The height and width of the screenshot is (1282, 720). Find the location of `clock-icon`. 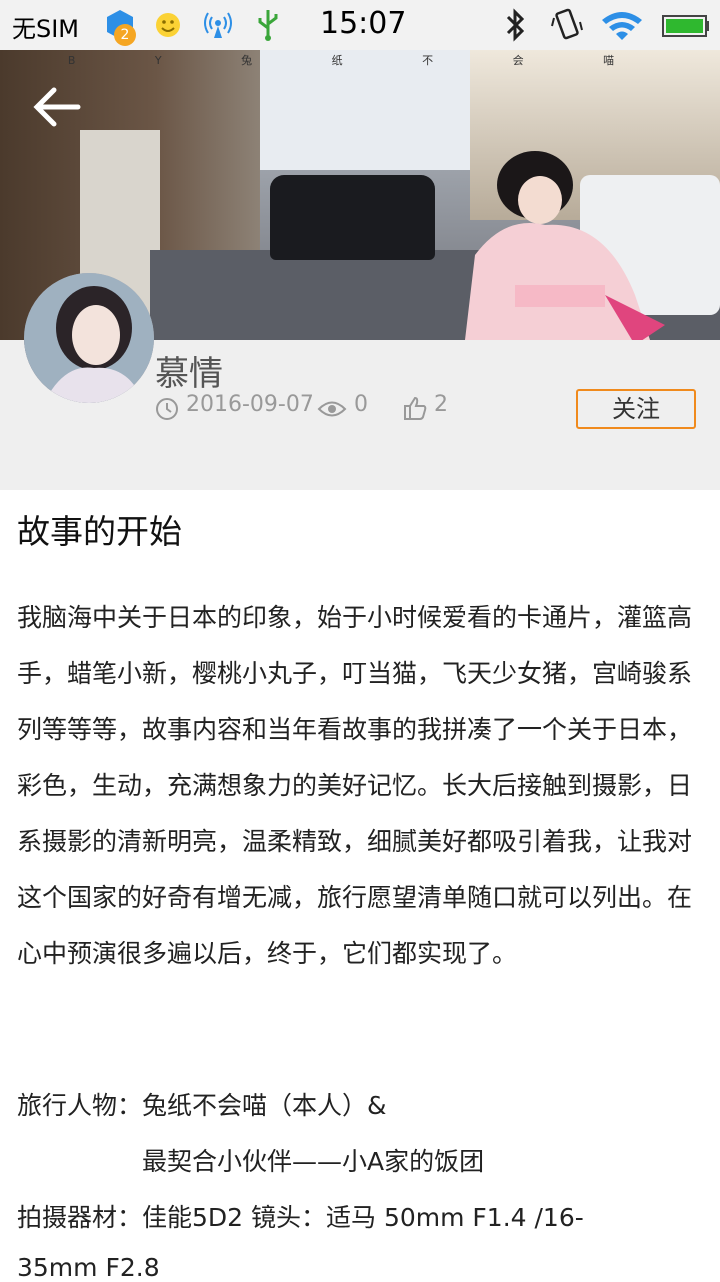

clock-icon is located at coordinates (167, 409).